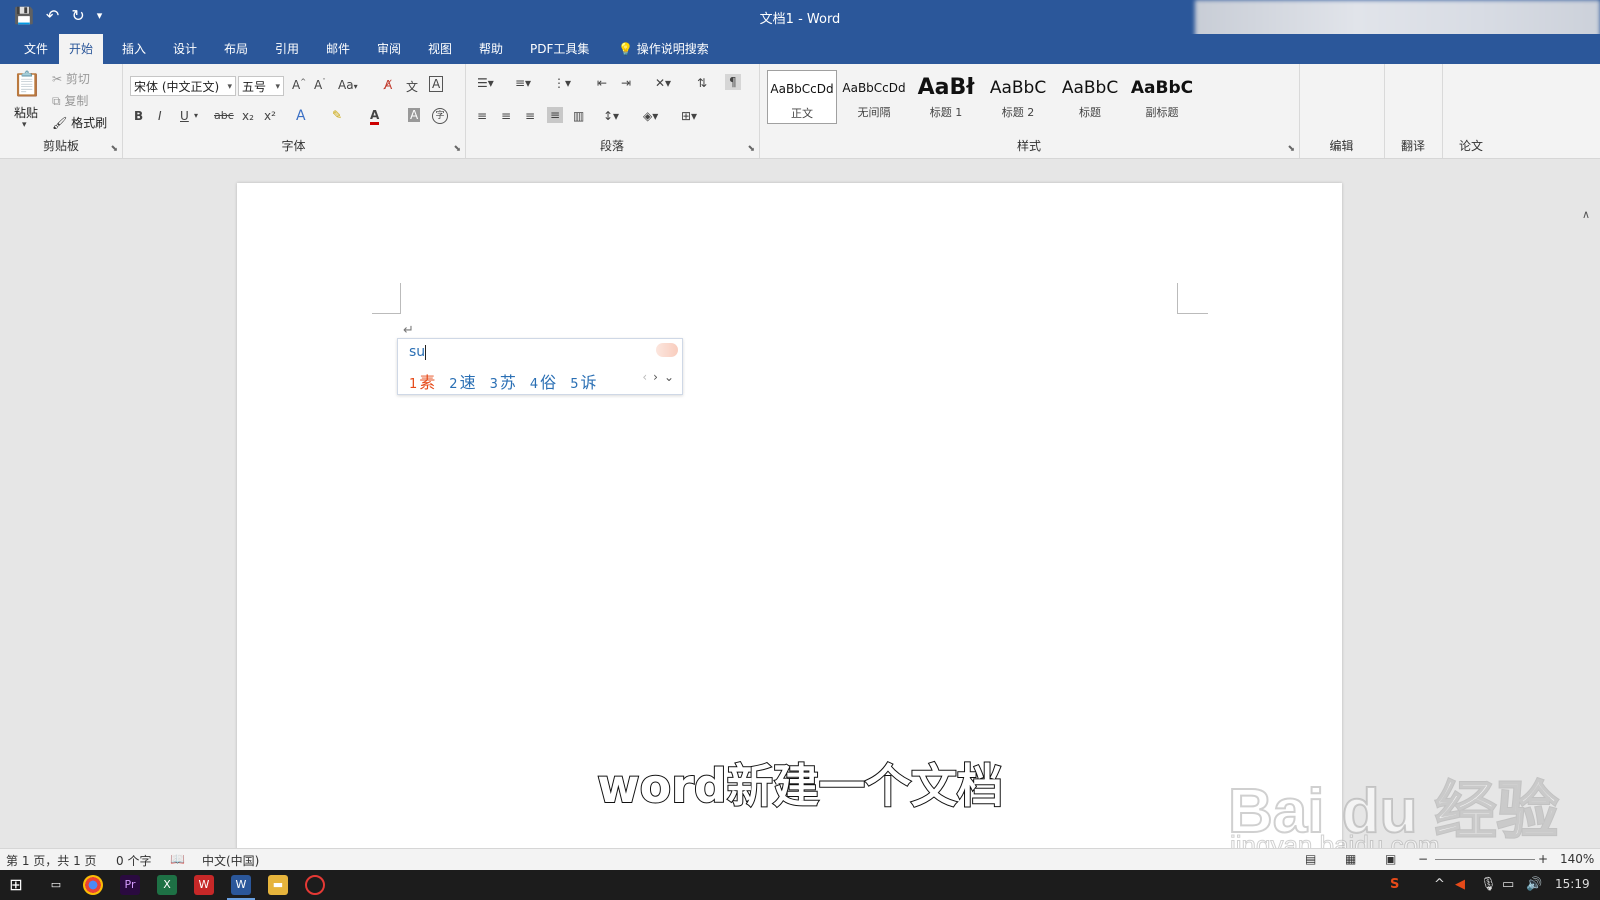  What do you see at coordinates (663, 49) in the screenshot?
I see `tell-me-search: 💡 操作说明搜索` at bounding box center [663, 49].